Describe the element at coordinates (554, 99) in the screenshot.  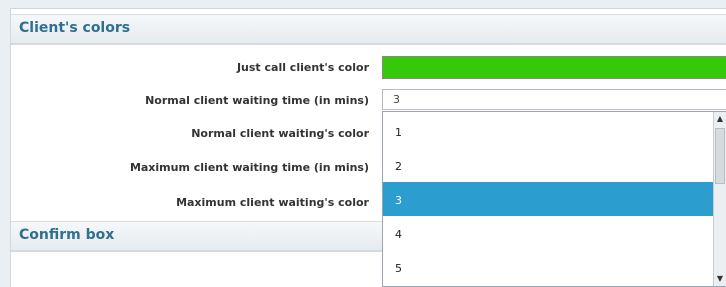
I see `normal-wait-time-select: 3` at that location.